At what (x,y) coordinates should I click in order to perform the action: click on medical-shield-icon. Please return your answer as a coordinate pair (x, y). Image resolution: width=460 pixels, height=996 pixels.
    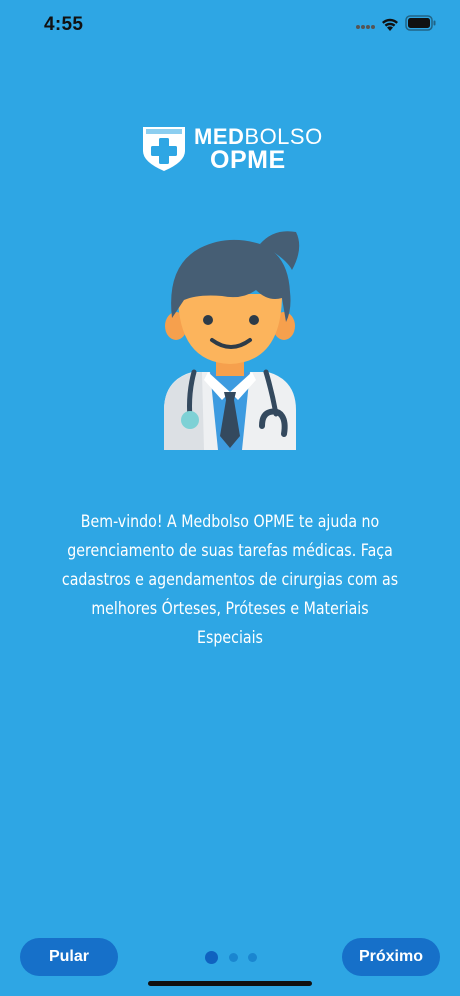
    Looking at the image, I should click on (164, 149).